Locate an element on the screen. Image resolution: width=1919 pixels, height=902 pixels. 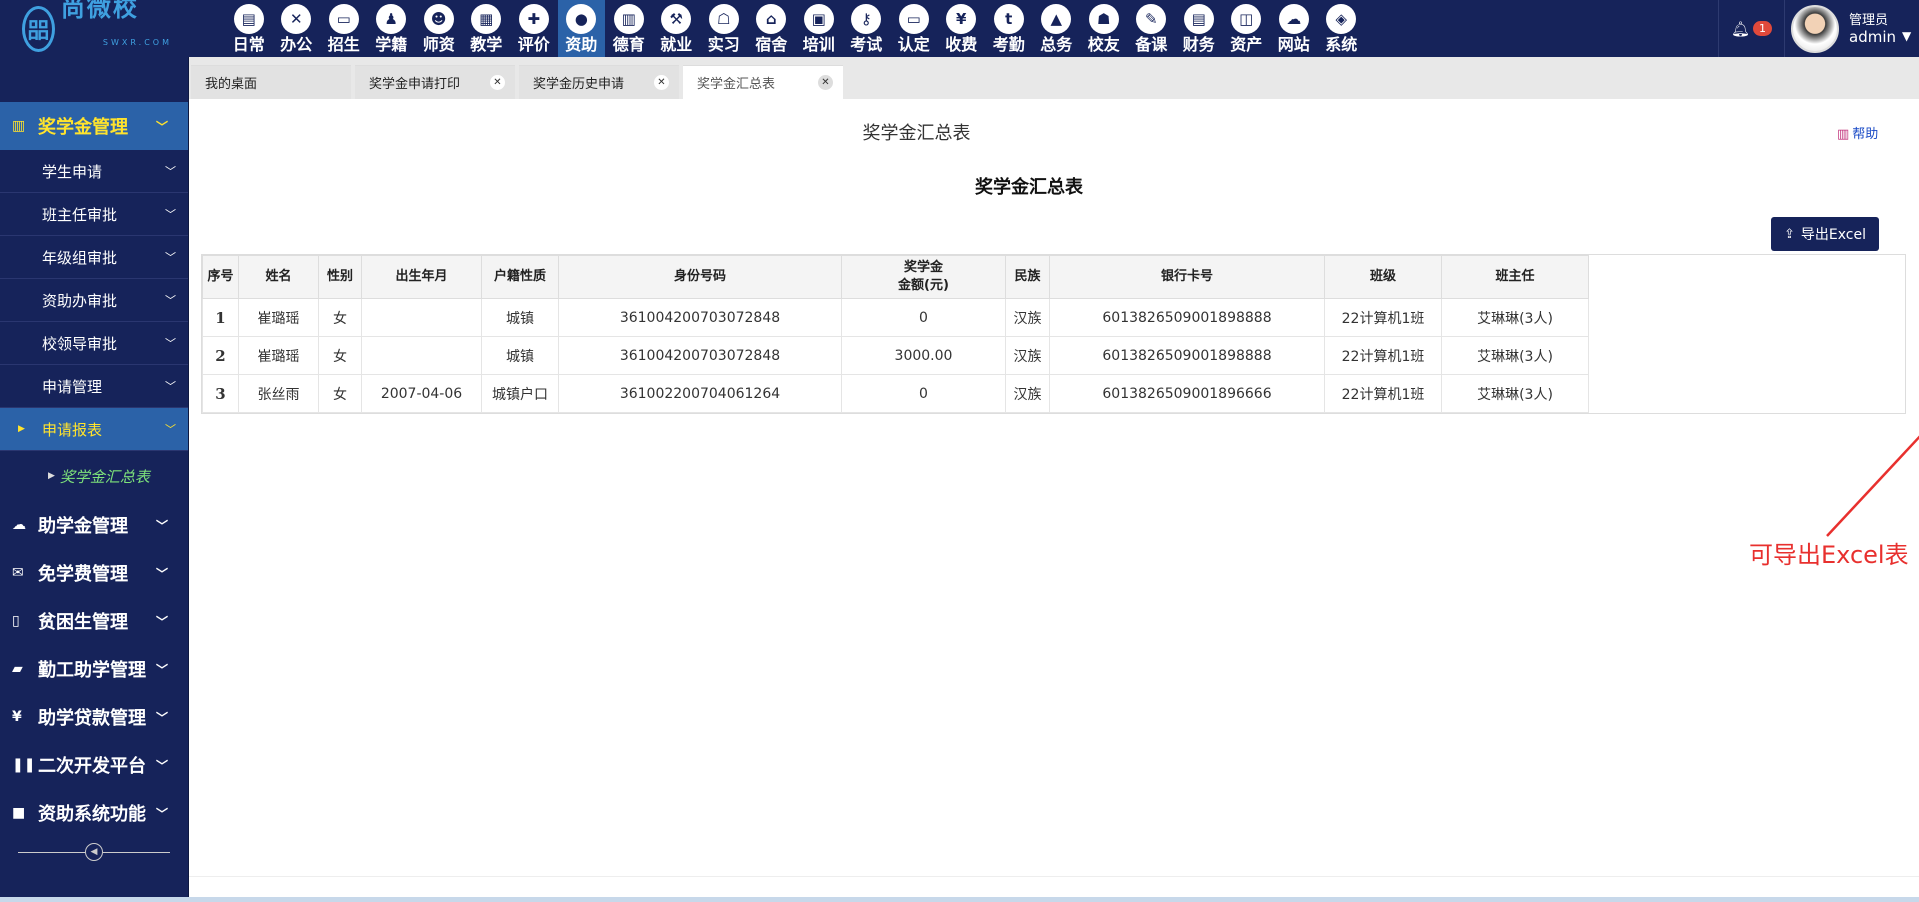
nav-item-9: ⚒ 就业 is located at coordinates (677, 28).